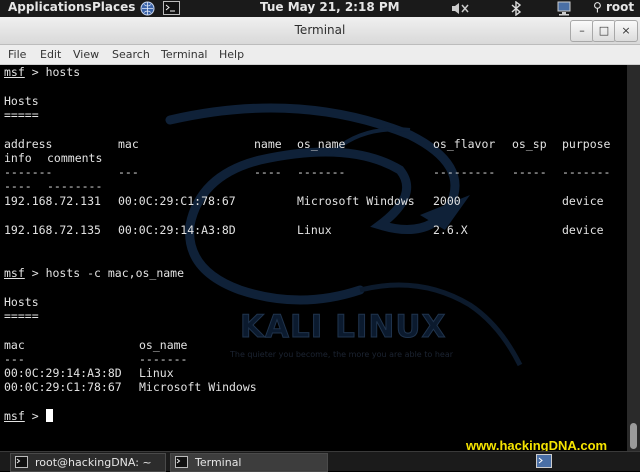 This screenshot has width=640, height=472. I want to click on t2-row2-os-name: Microsoft Windows, so click(198, 387).